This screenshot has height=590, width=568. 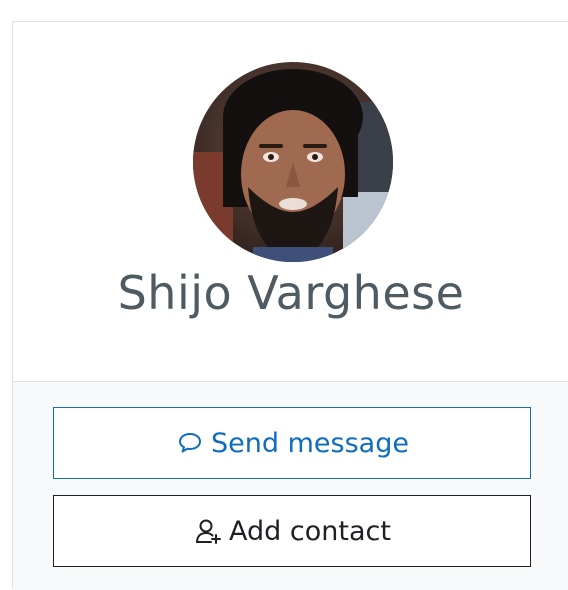 What do you see at coordinates (190, 443) in the screenshot?
I see `speech-bubble-icon` at bounding box center [190, 443].